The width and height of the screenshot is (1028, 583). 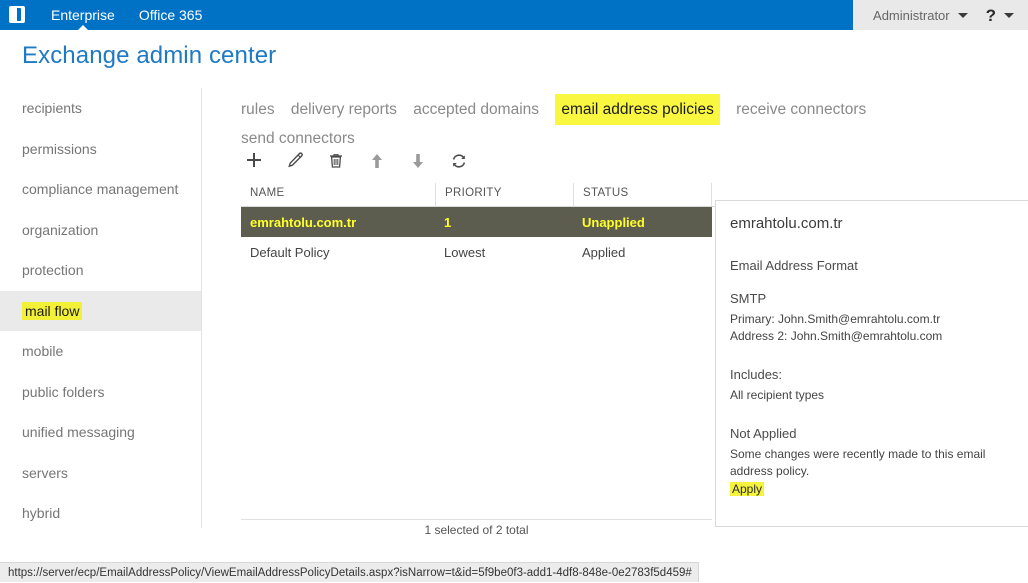 I want to click on tab-accepted-domains: accepted domains, so click(x=476, y=109).